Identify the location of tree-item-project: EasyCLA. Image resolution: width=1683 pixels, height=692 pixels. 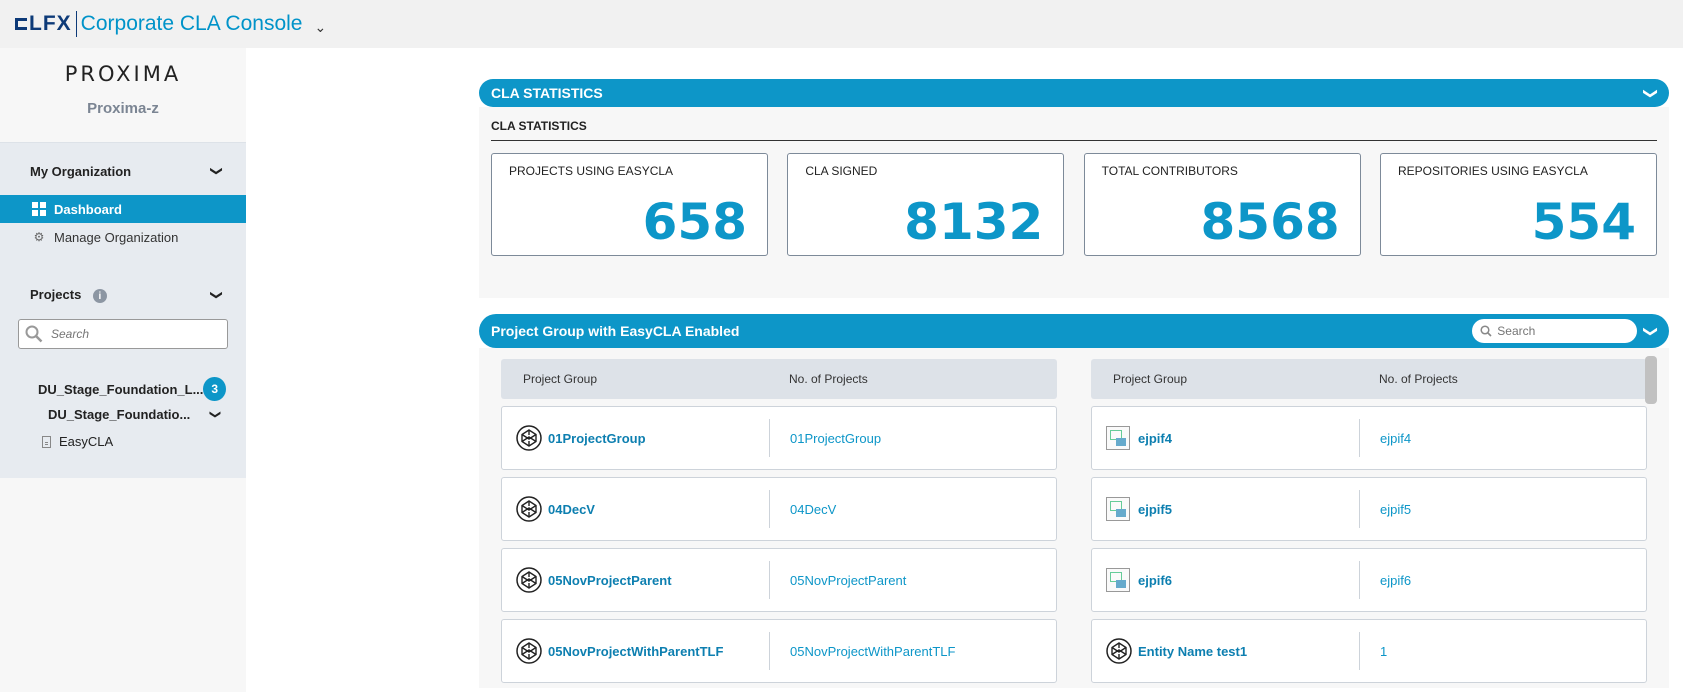
(123, 441).